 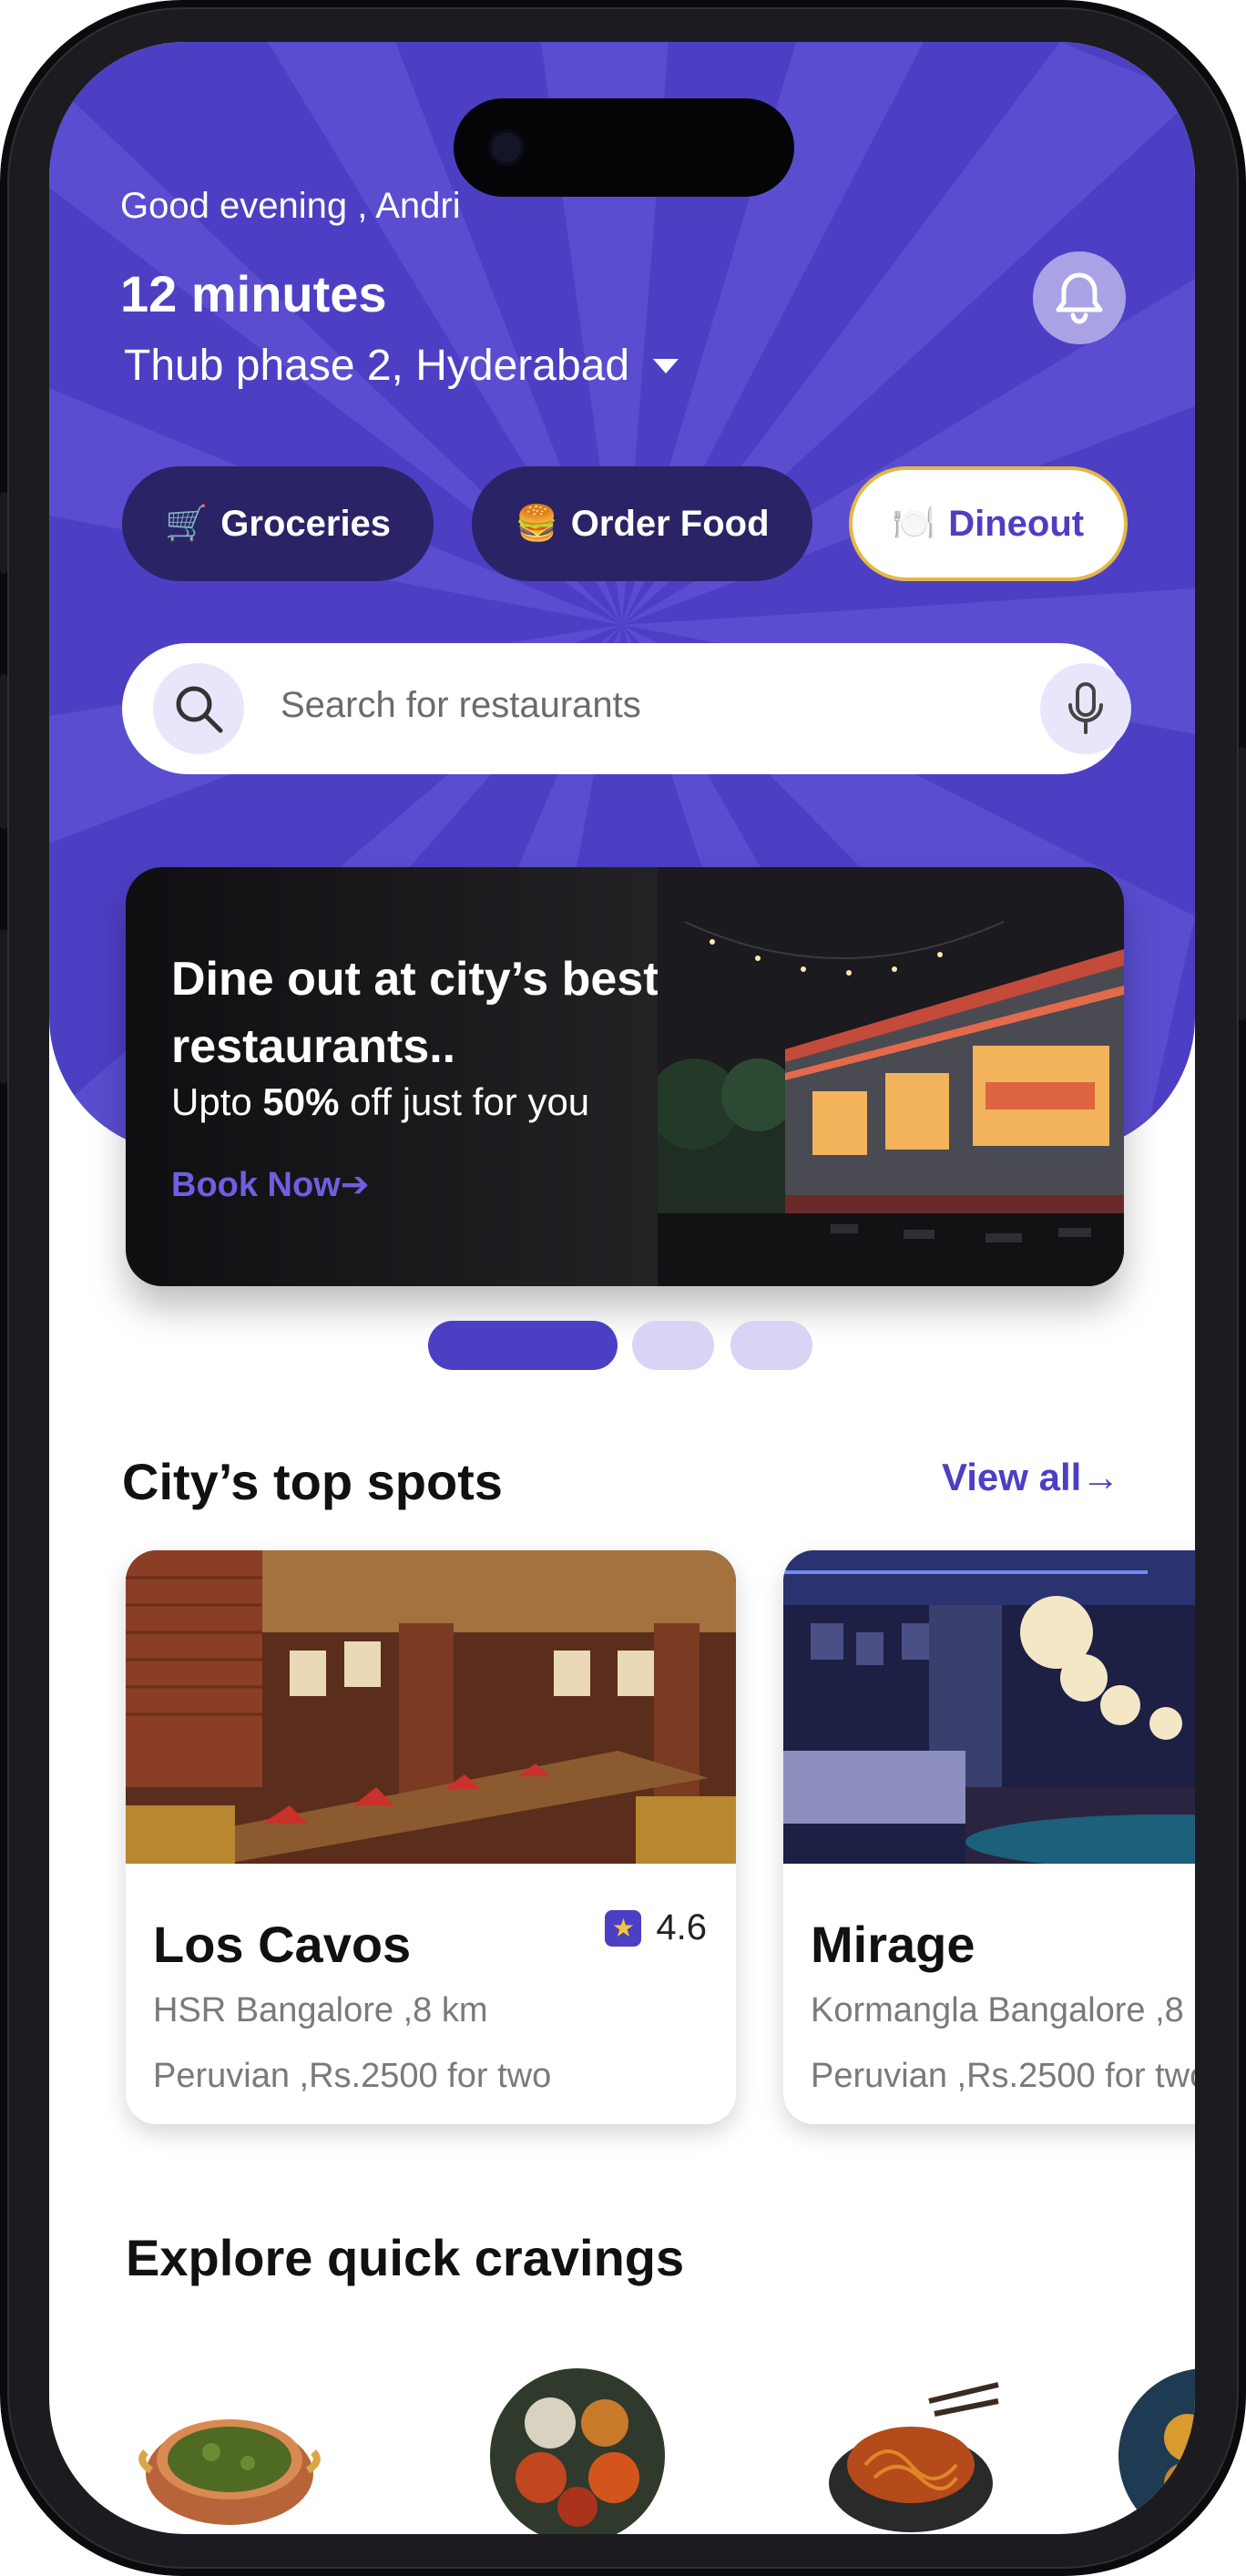 I want to click on noodles-plate-image, so click(x=911, y=2449).